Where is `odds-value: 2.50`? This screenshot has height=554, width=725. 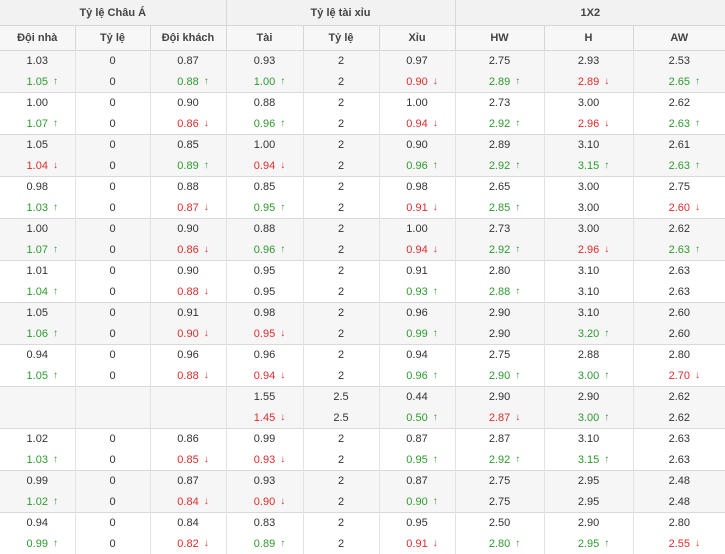
odds-value: 2.50 is located at coordinates (499, 523).